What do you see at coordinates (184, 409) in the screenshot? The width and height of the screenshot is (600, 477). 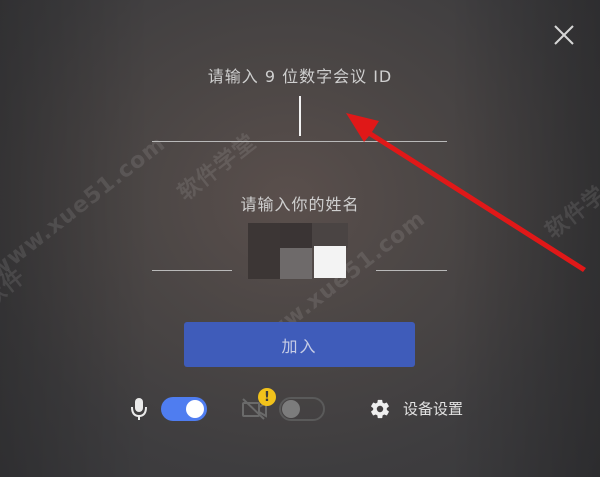 I see `microphone-toggle` at bounding box center [184, 409].